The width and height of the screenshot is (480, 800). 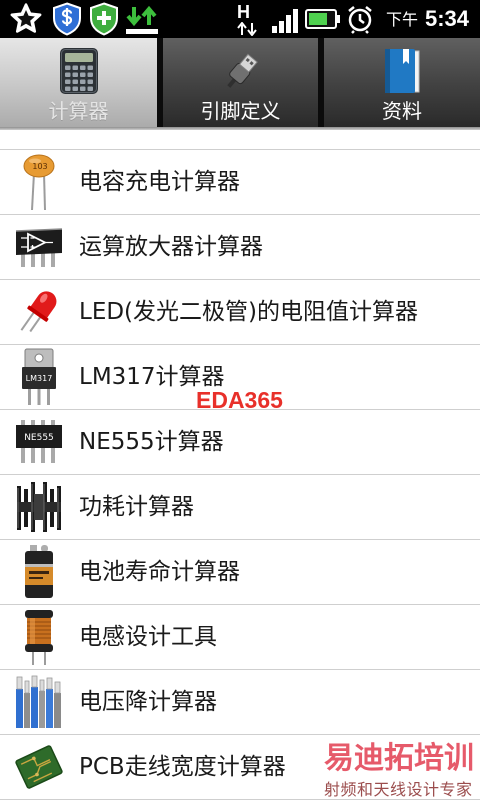 I want to click on list-item: NE555 NE555计算器, so click(x=240, y=442).